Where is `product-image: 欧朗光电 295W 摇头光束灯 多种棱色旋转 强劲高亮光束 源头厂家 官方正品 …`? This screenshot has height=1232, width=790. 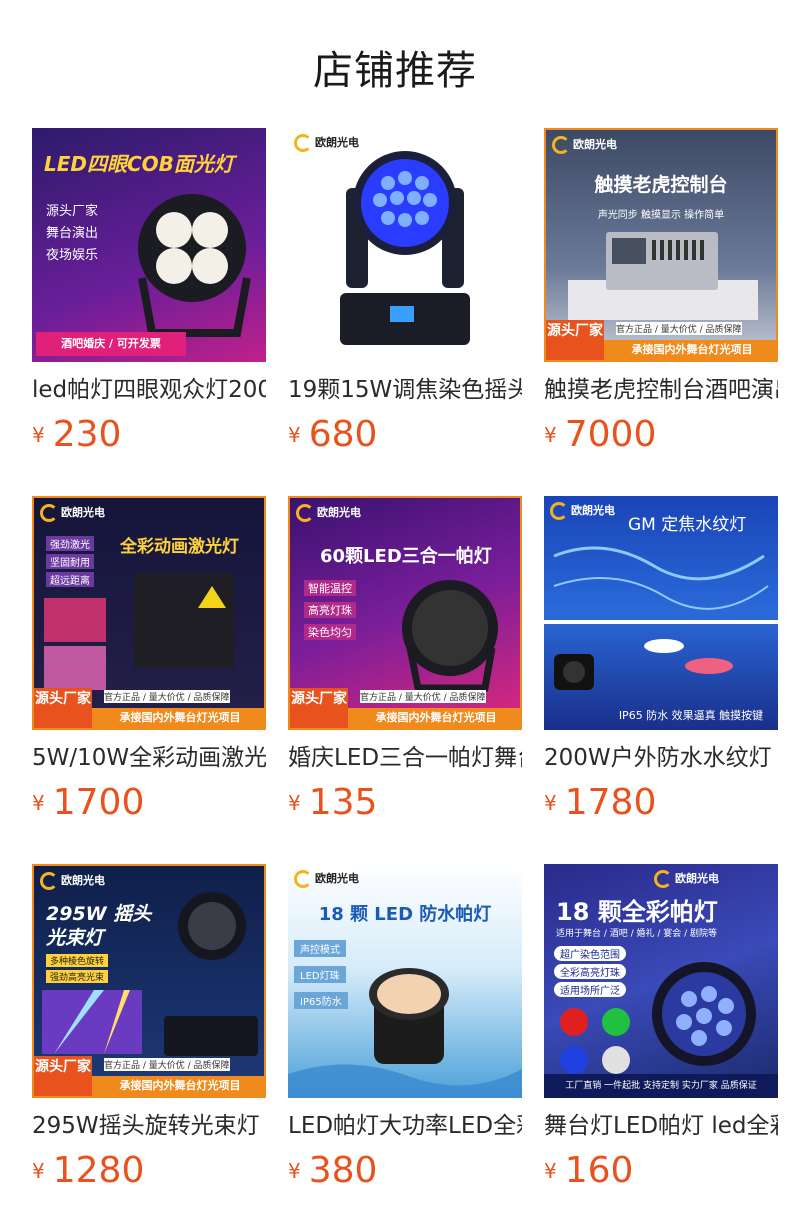
product-image: 欧朗光电 295W 摇头光束灯 多种棱色旋转 强劲高亮光束 源头厂家 官方正品 … is located at coordinates (149, 981).